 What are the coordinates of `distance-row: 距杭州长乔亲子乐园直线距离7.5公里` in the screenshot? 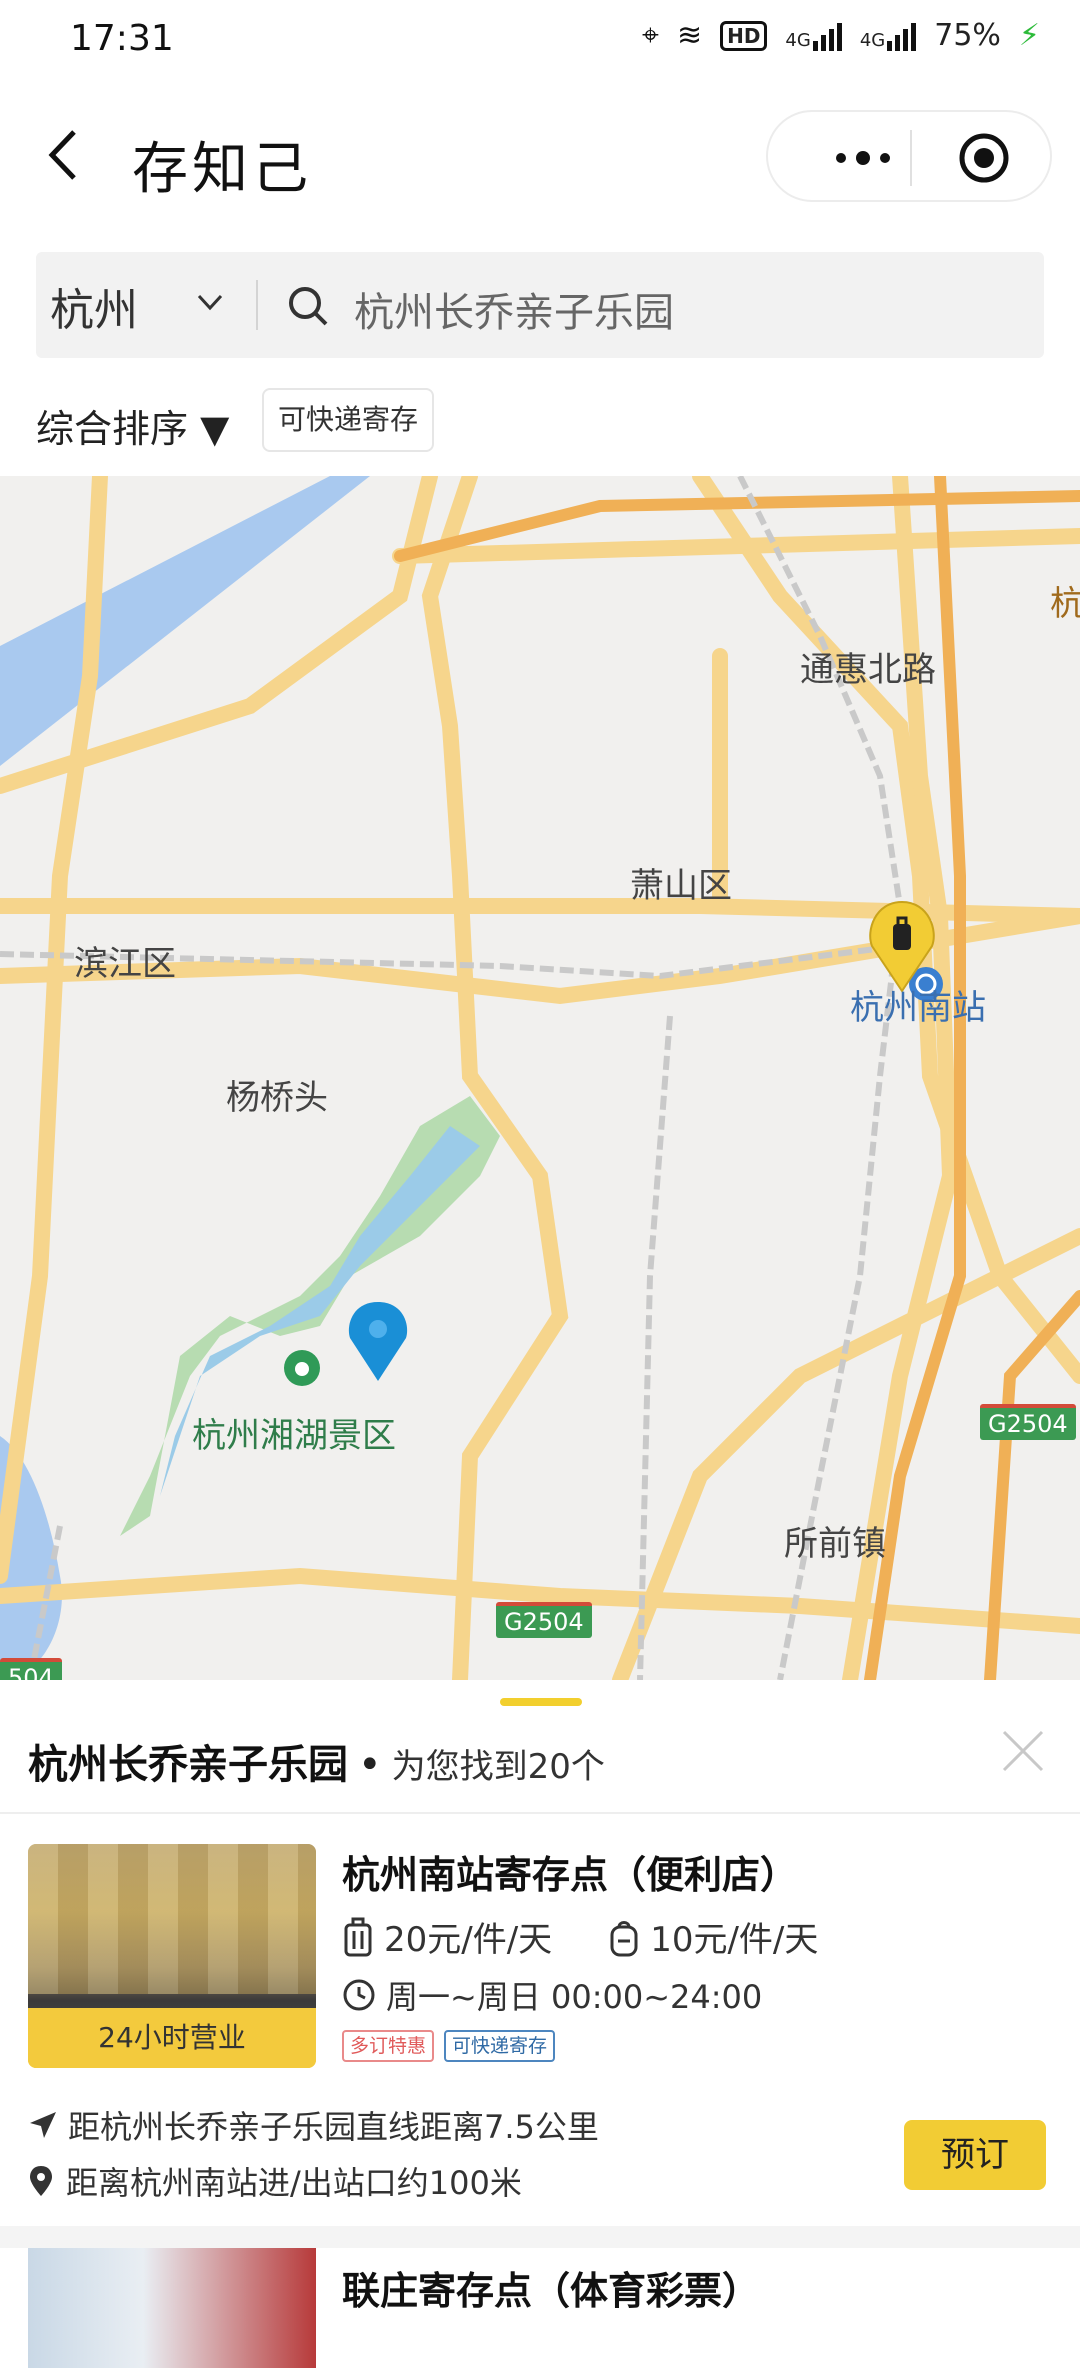 It's located at (313, 2125).